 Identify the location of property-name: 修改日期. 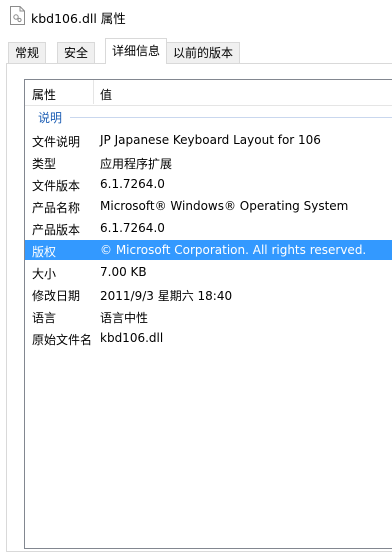
(56, 296).